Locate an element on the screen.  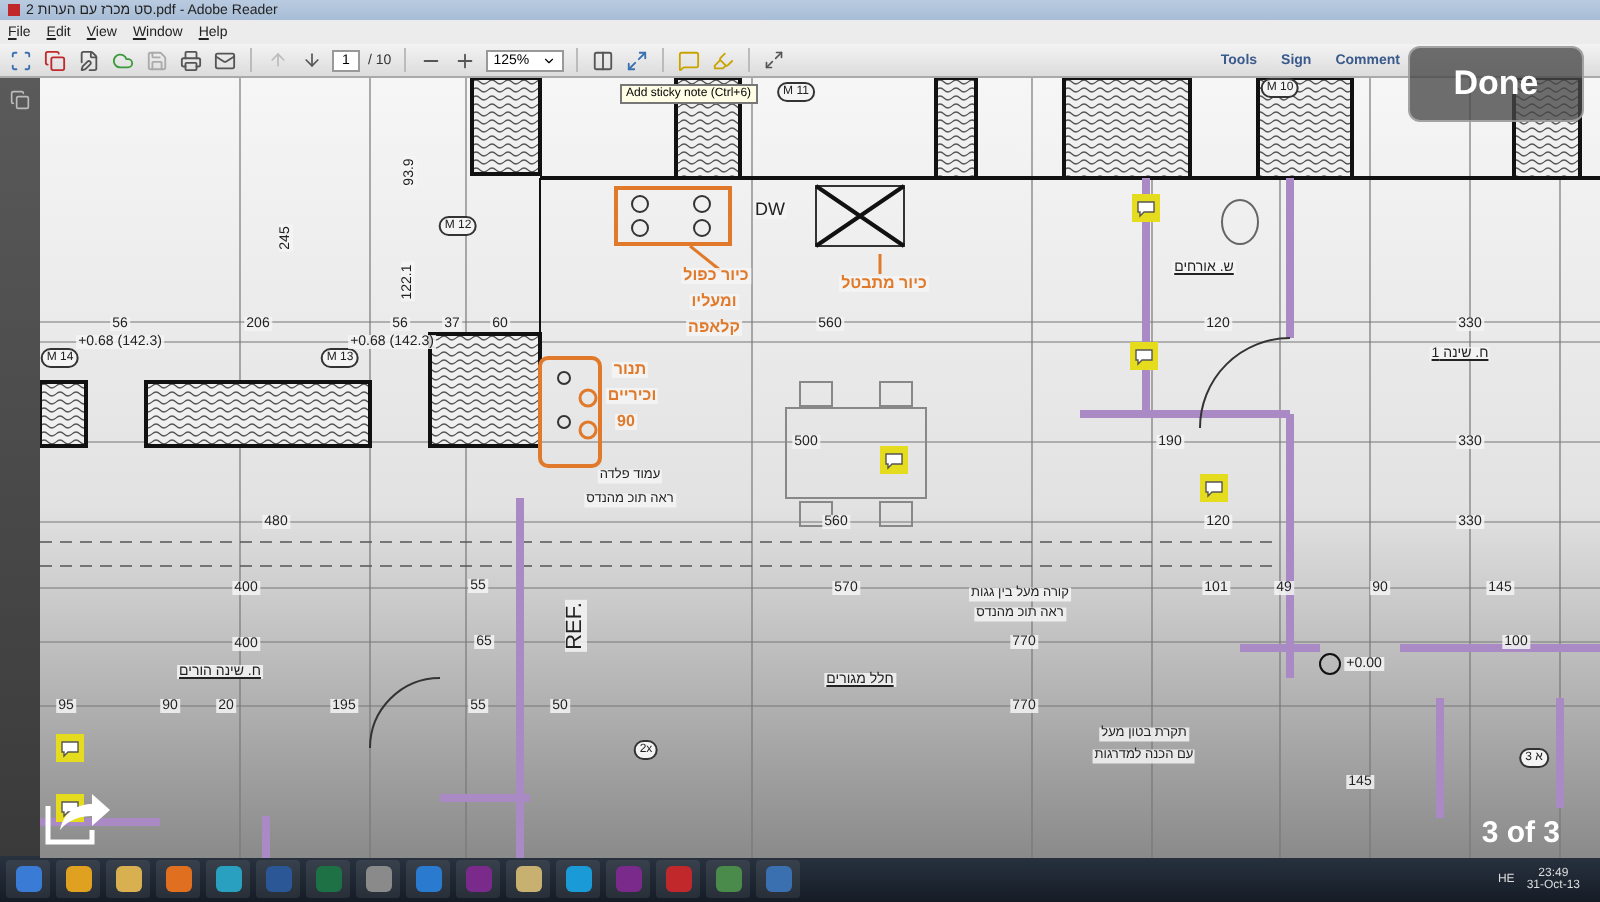
callout-note: קלאפה is located at coordinates (714, 328).